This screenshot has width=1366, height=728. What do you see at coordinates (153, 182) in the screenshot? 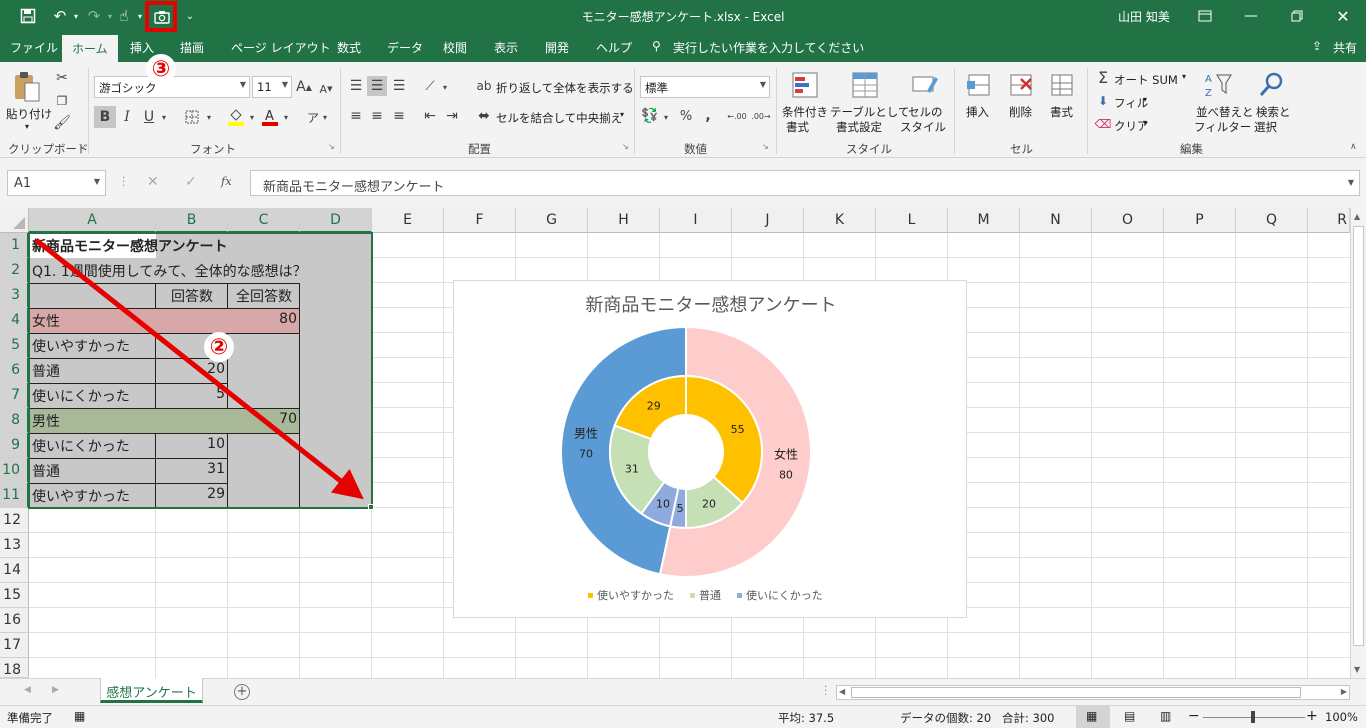
I see `cancel-icon: ✕` at bounding box center [153, 182].